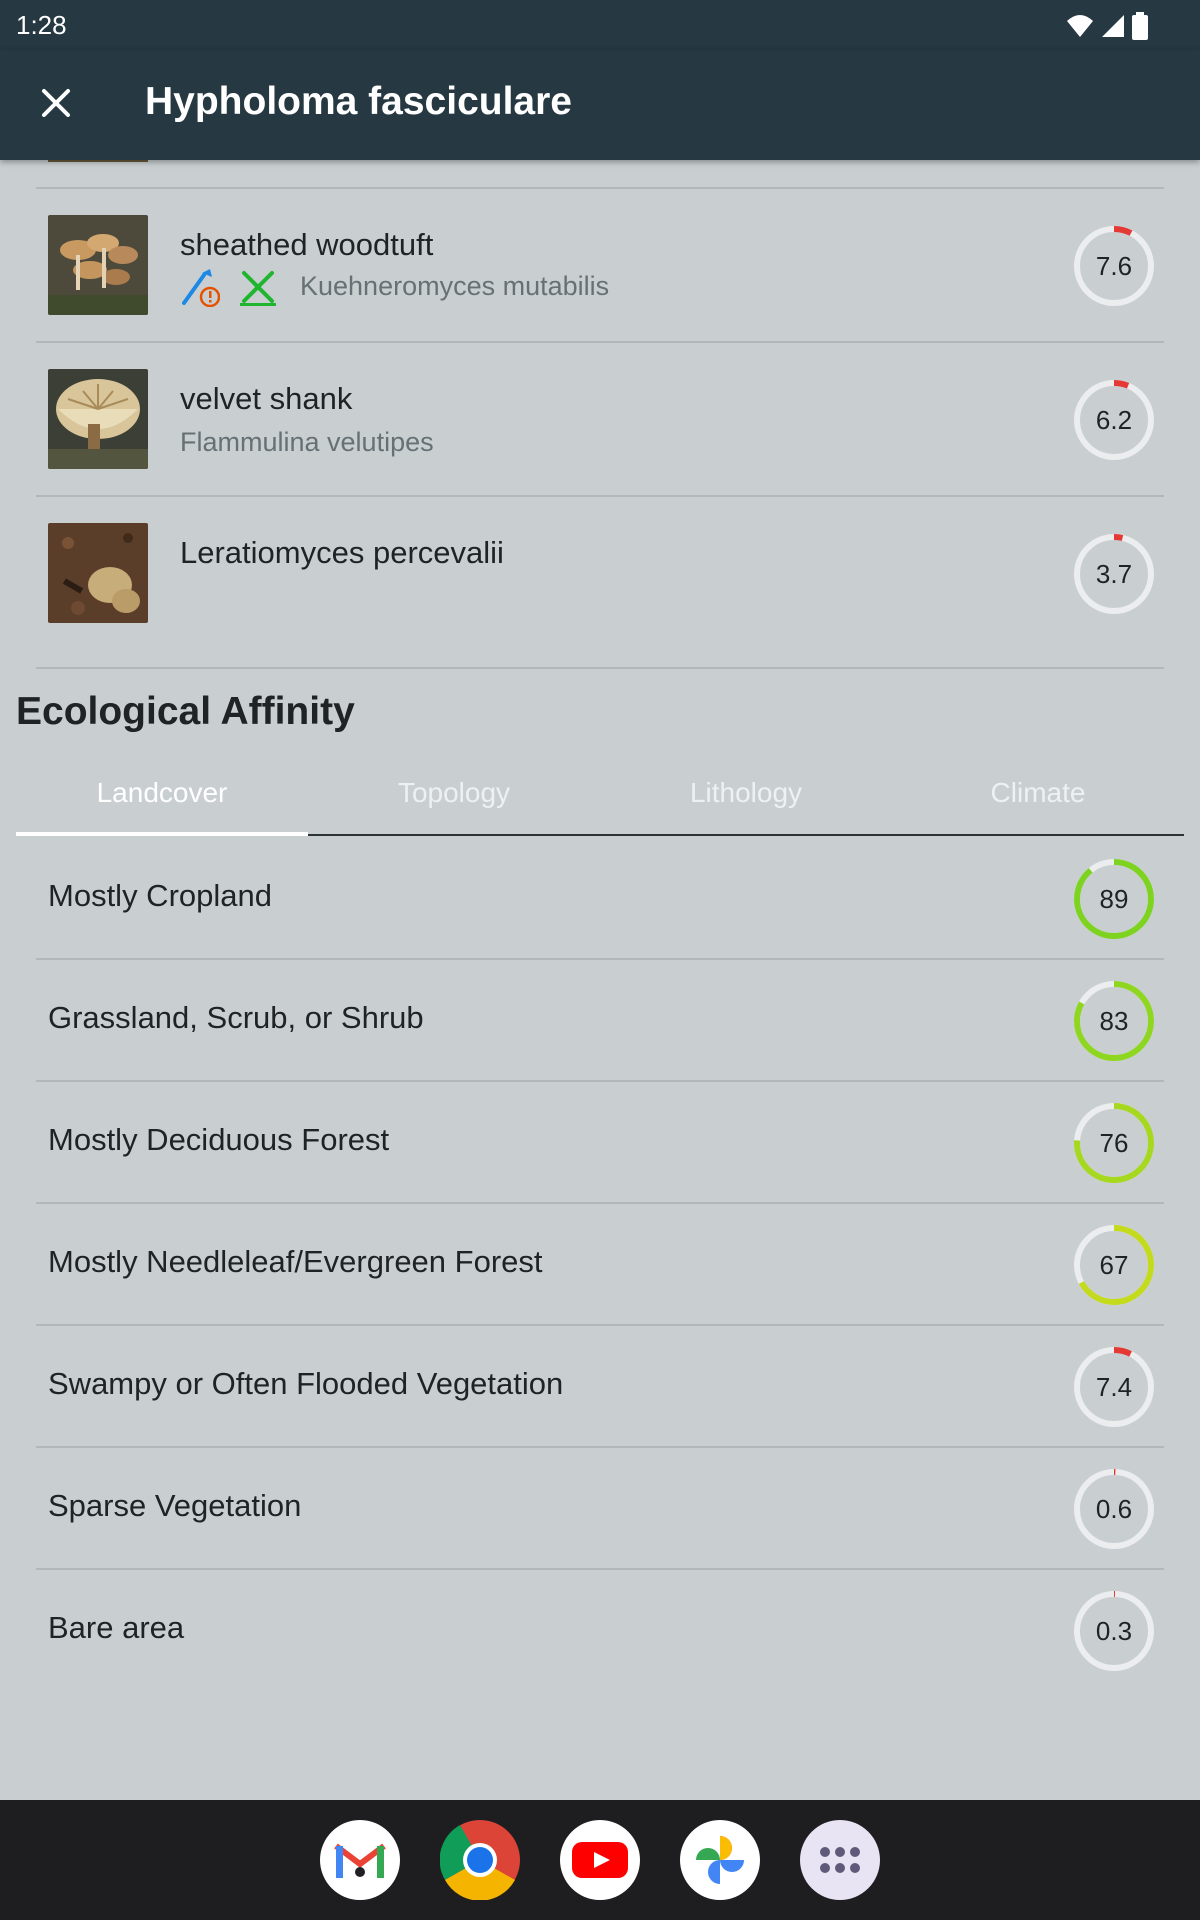 The height and width of the screenshot is (1920, 1200). What do you see at coordinates (266, 398) in the screenshot?
I see `species-common-name: velvet shank` at bounding box center [266, 398].